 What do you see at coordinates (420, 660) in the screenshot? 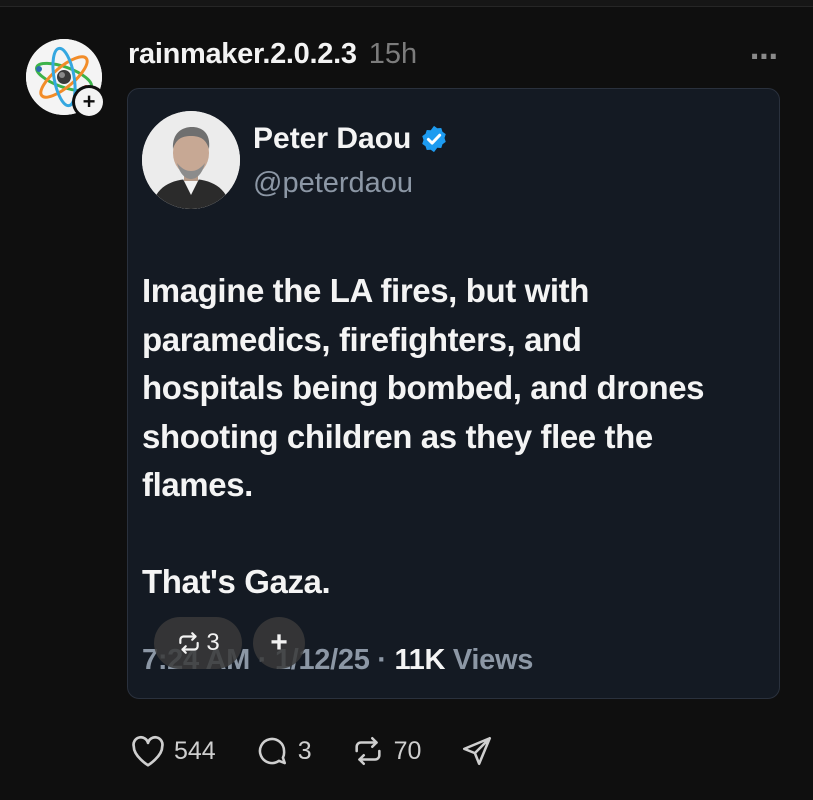
I see `views-count: 11K` at bounding box center [420, 660].